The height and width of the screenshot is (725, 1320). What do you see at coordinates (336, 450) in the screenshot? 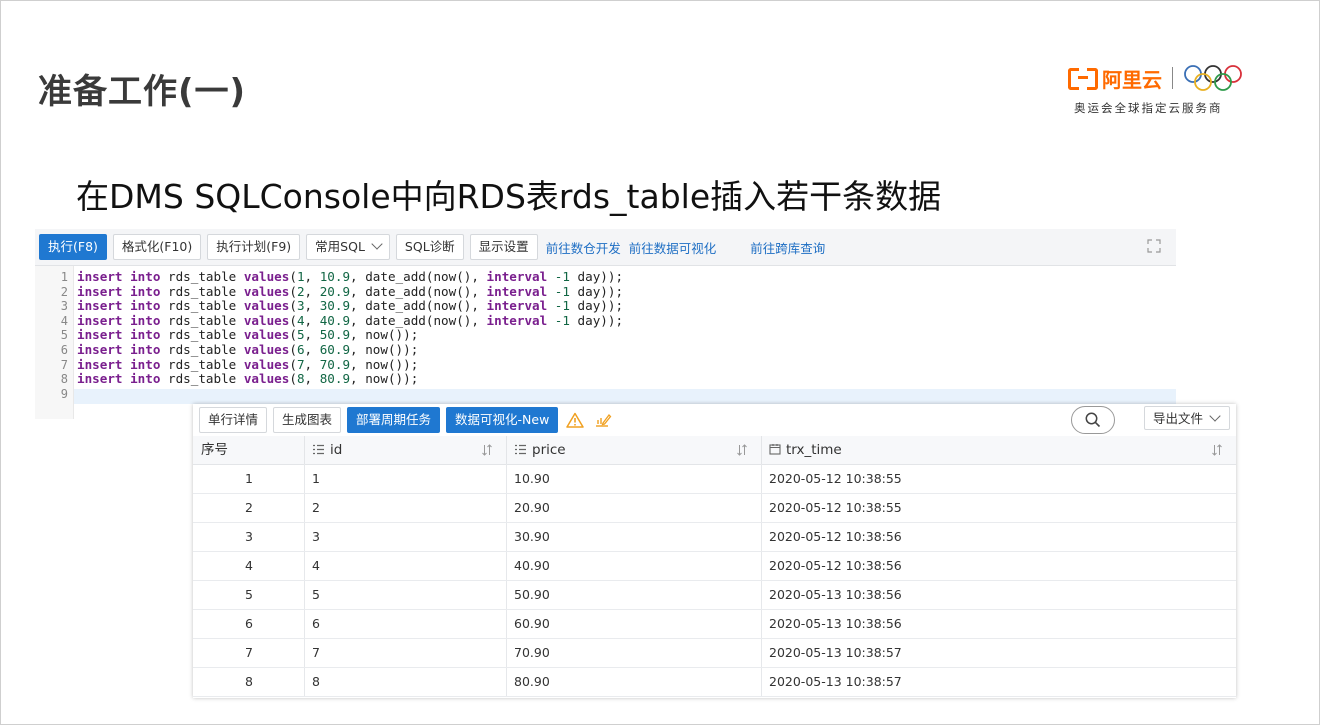
I see `column-header-id-label: id` at bounding box center [336, 450].